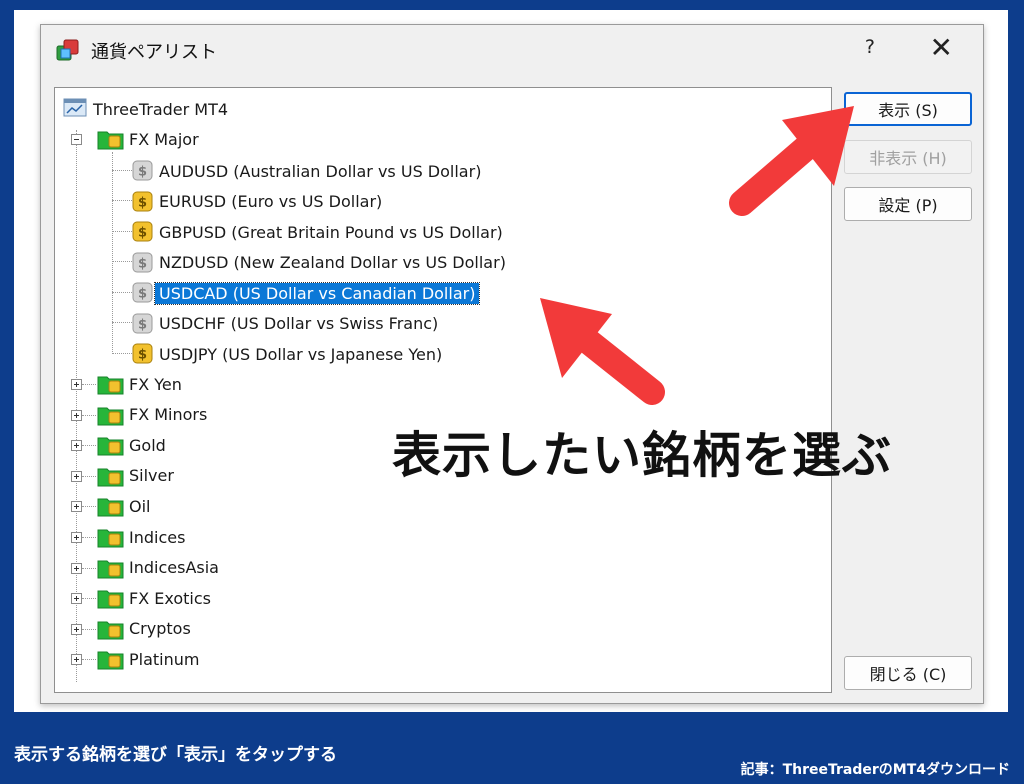  Describe the element at coordinates (175, 755) in the screenshot. I see `footer-caption: 表示する銘柄を選び「表示」をタップする` at that location.